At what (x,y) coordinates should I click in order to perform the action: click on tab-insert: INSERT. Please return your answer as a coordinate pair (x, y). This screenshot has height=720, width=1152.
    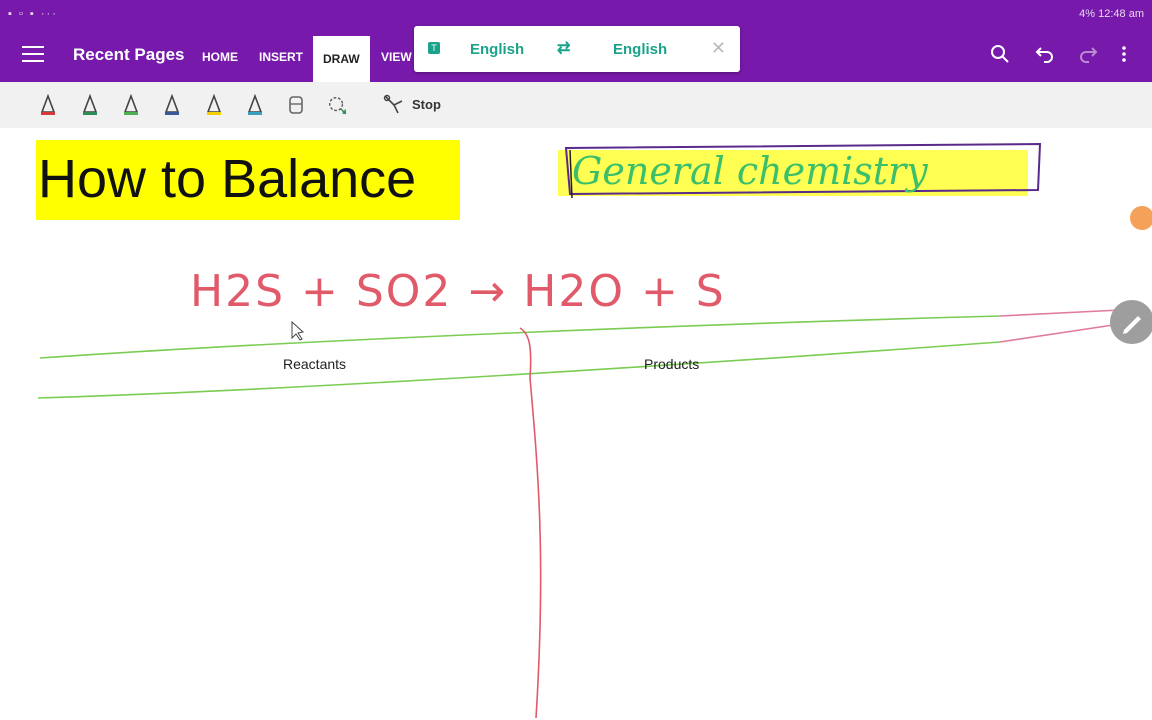
    Looking at the image, I should click on (281, 57).